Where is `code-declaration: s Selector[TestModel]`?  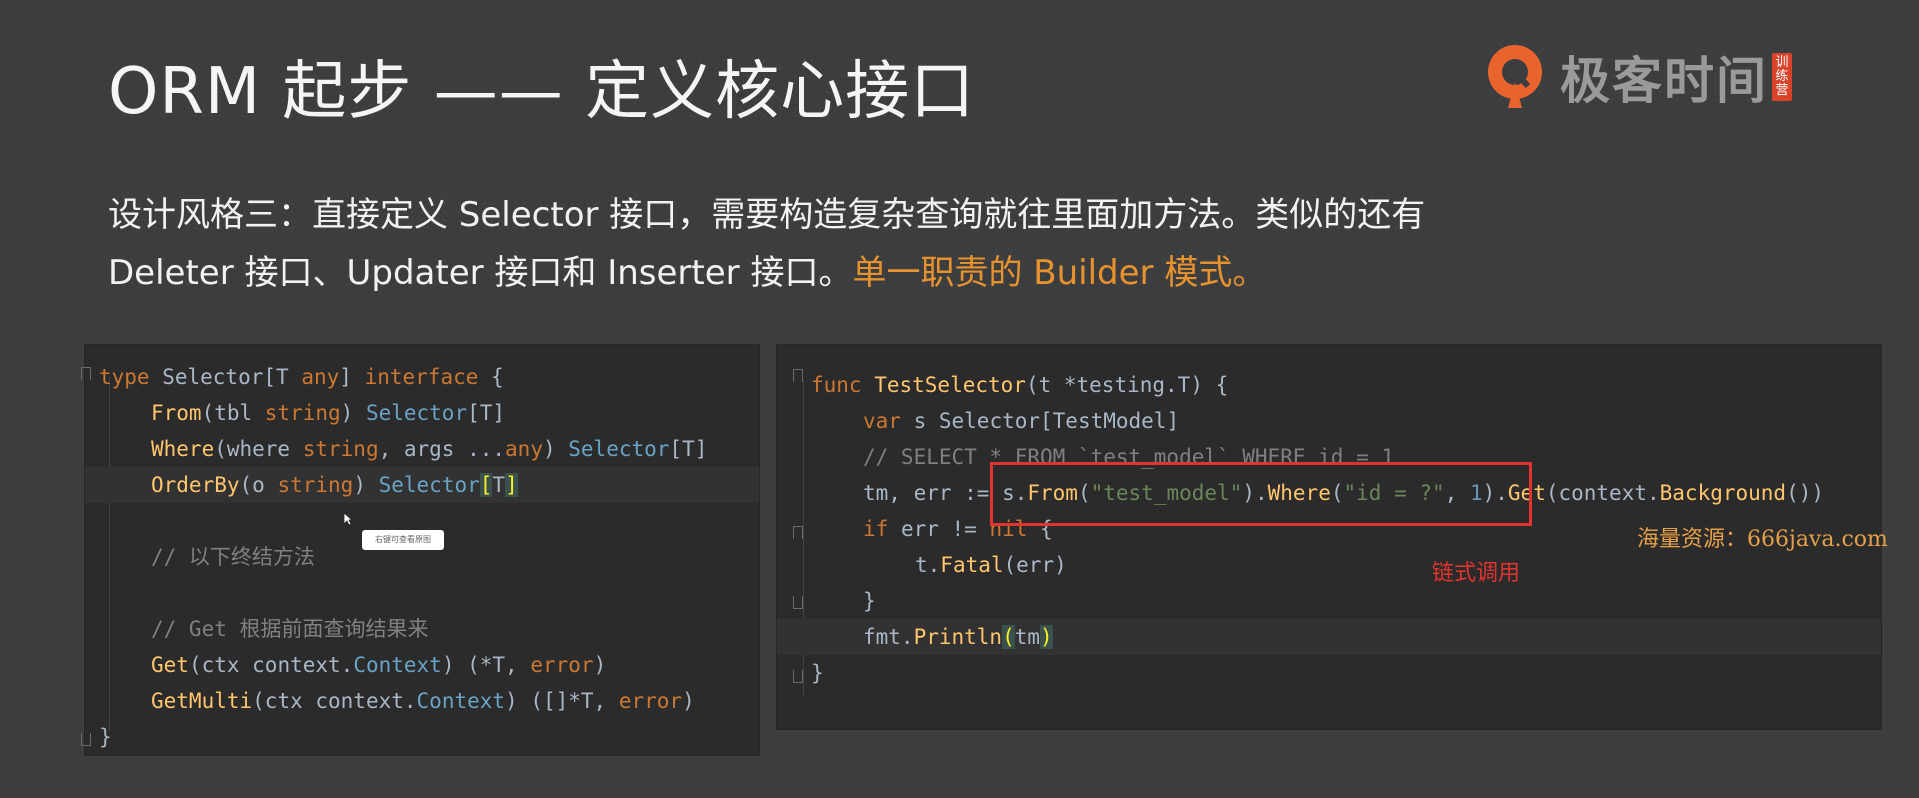
code-declaration: s Selector[TestModel] is located at coordinates (1040, 421).